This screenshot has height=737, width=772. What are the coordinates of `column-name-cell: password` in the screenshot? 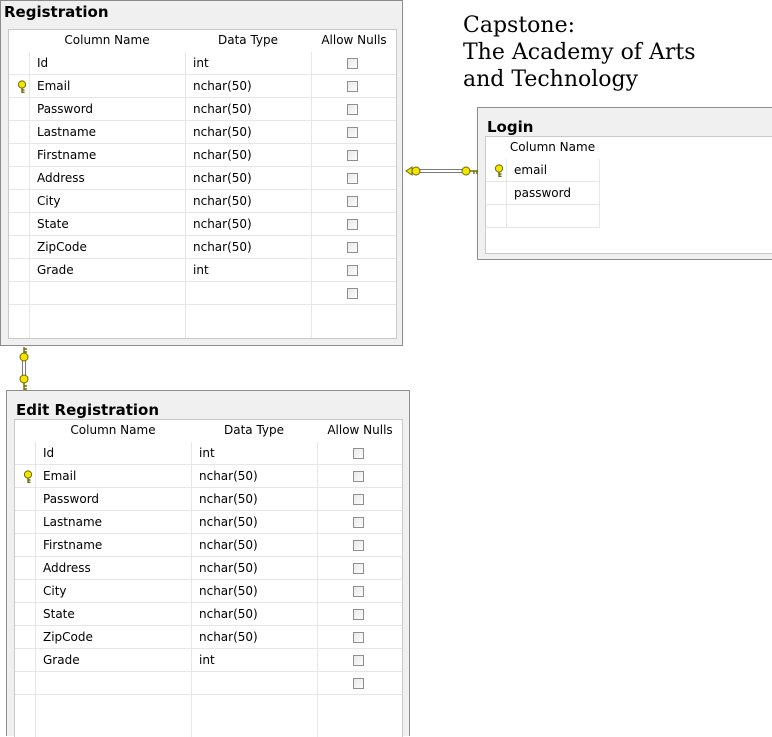 It's located at (542, 193).